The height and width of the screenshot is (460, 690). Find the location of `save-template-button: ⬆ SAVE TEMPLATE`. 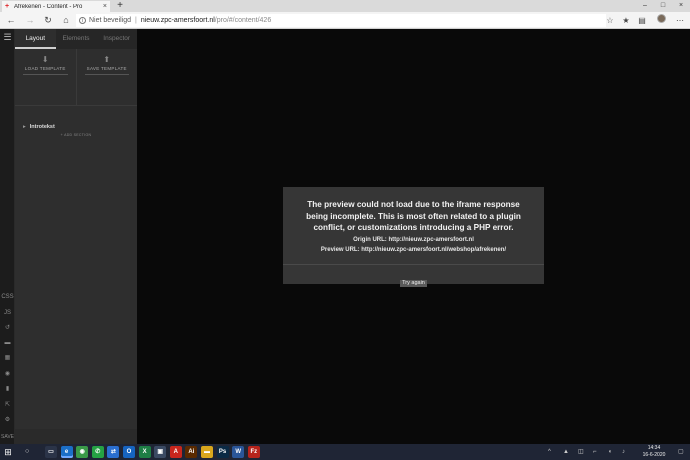

save-template-button: ⬆ SAVE TEMPLATE is located at coordinates (106, 77).